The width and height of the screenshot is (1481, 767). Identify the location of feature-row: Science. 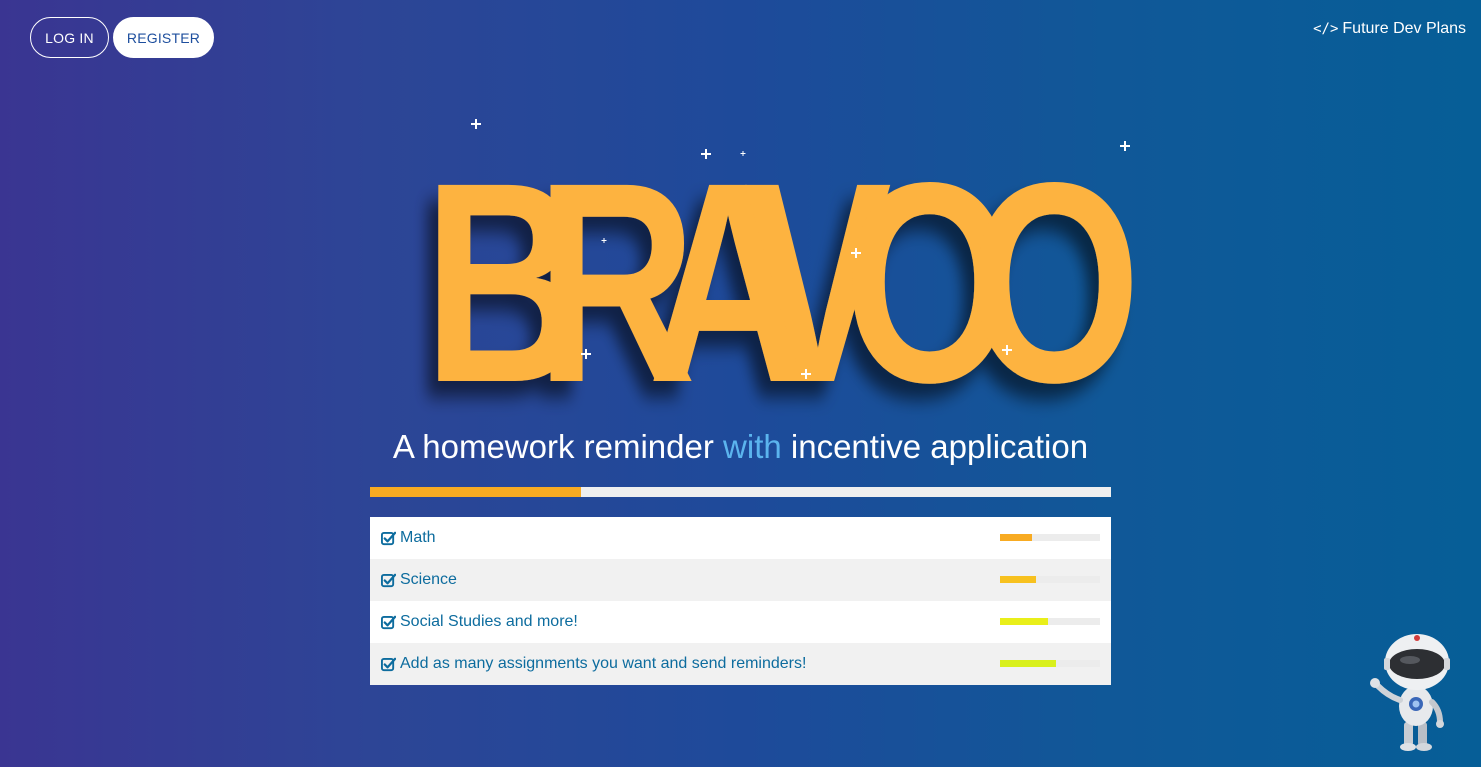
(740, 580).